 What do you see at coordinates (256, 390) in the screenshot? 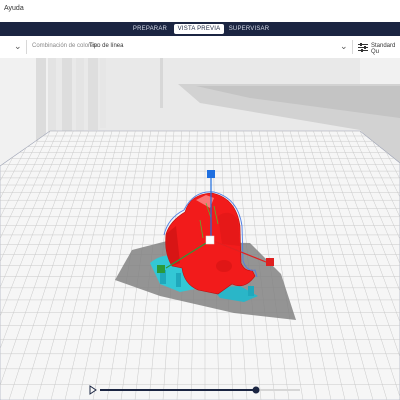
I see `layer-slider-handle` at bounding box center [256, 390].